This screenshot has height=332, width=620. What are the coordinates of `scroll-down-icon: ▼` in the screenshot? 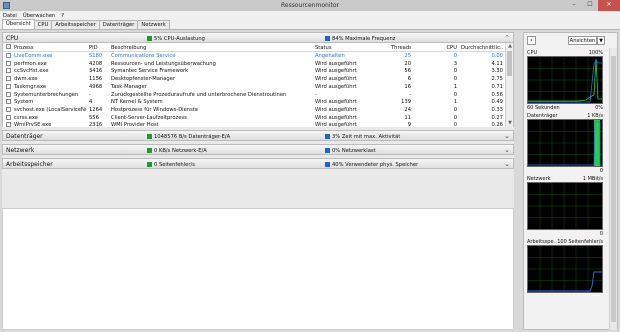 It's located at (509, 123).